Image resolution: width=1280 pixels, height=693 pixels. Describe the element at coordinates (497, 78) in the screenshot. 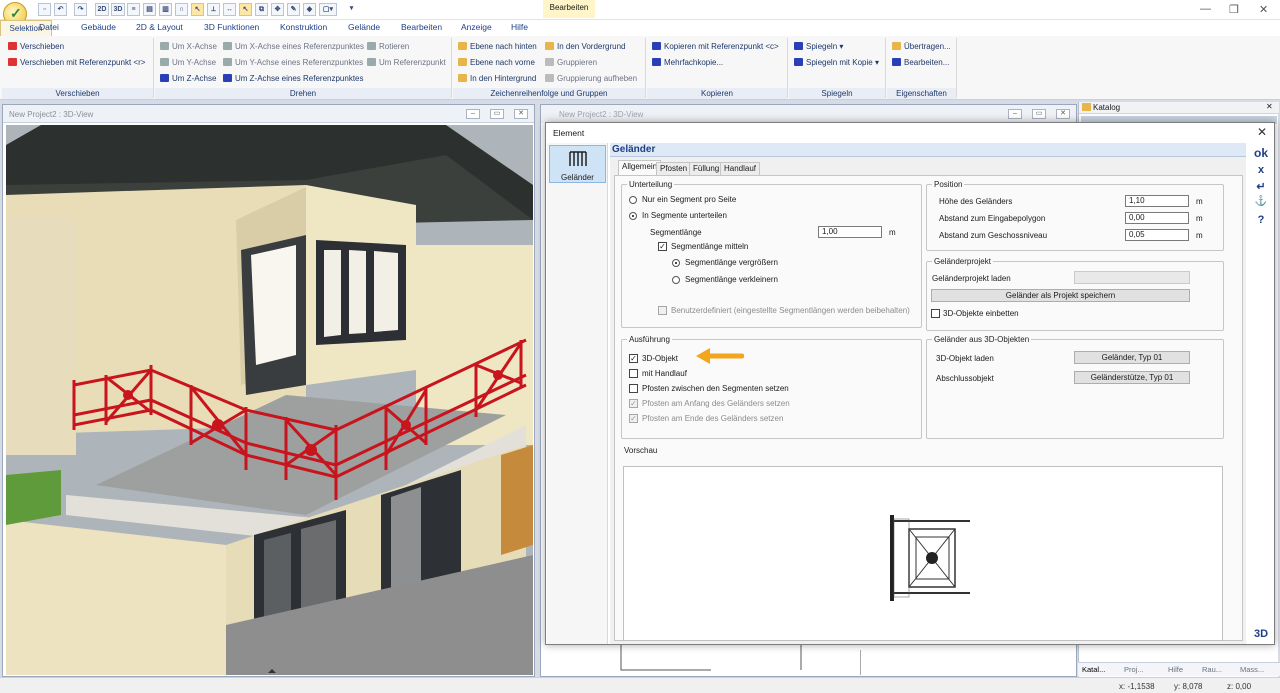

I see `in-den-hintergrund-button: In den Hintergrund` at that location.